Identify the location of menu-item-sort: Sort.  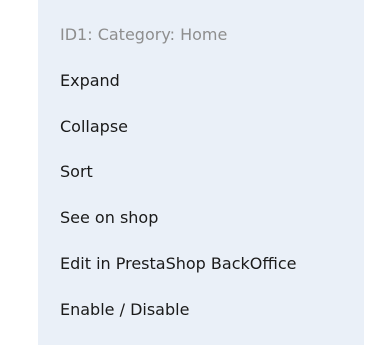
(201, 172).